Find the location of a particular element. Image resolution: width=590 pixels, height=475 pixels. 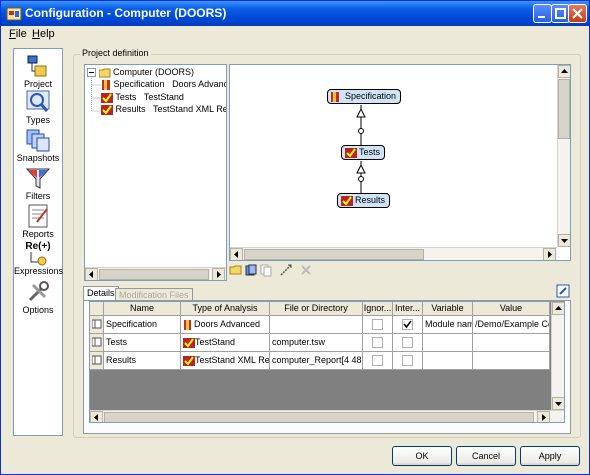

nav-item-project: Project is located at coordinates (38, 71).